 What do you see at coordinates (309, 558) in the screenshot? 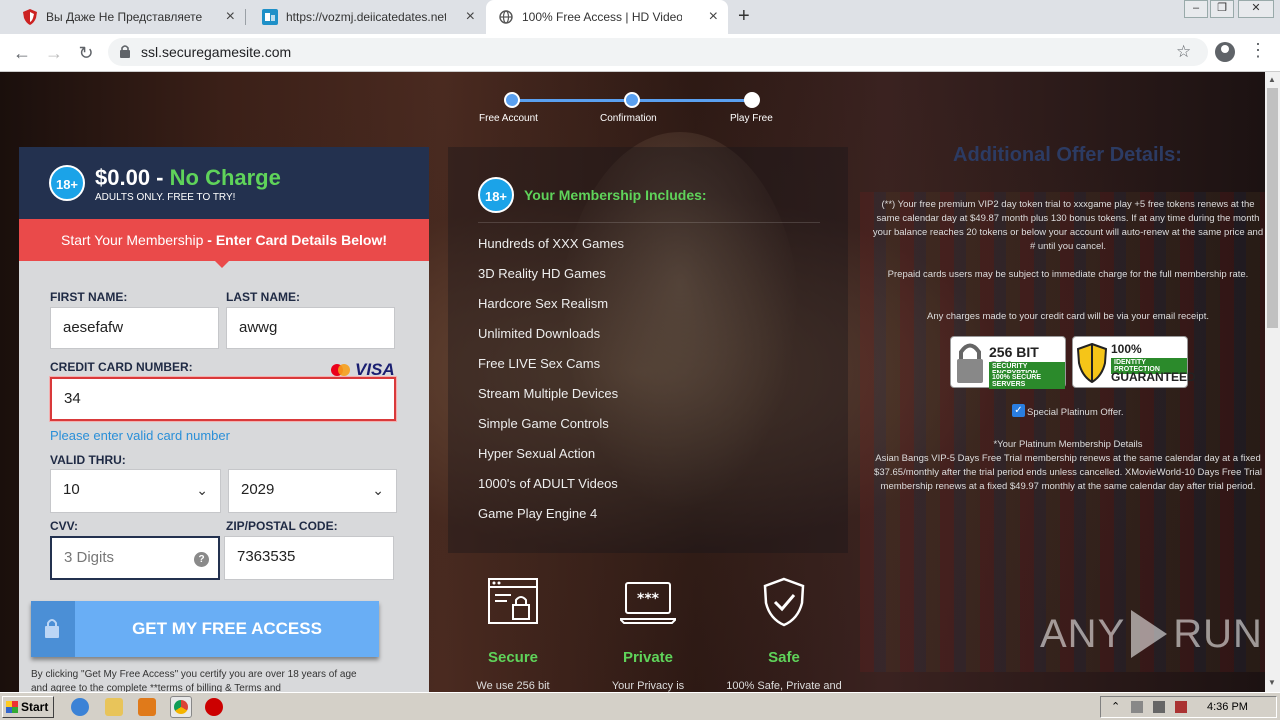
I see `zip-field: 7363535` at bounding box center [309, 558].